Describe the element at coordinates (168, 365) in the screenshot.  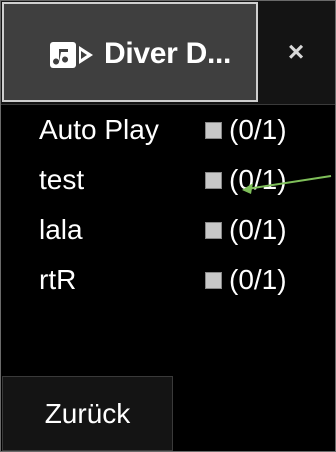
I see `divider` at that location.